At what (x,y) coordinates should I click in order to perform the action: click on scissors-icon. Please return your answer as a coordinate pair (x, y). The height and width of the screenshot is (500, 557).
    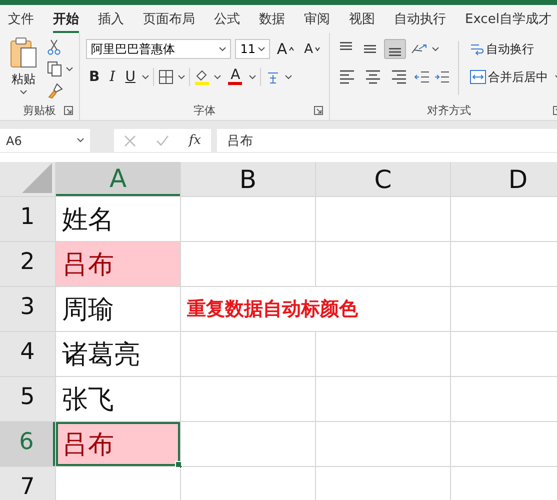
    Looking at the image, I should click on (54, 47).